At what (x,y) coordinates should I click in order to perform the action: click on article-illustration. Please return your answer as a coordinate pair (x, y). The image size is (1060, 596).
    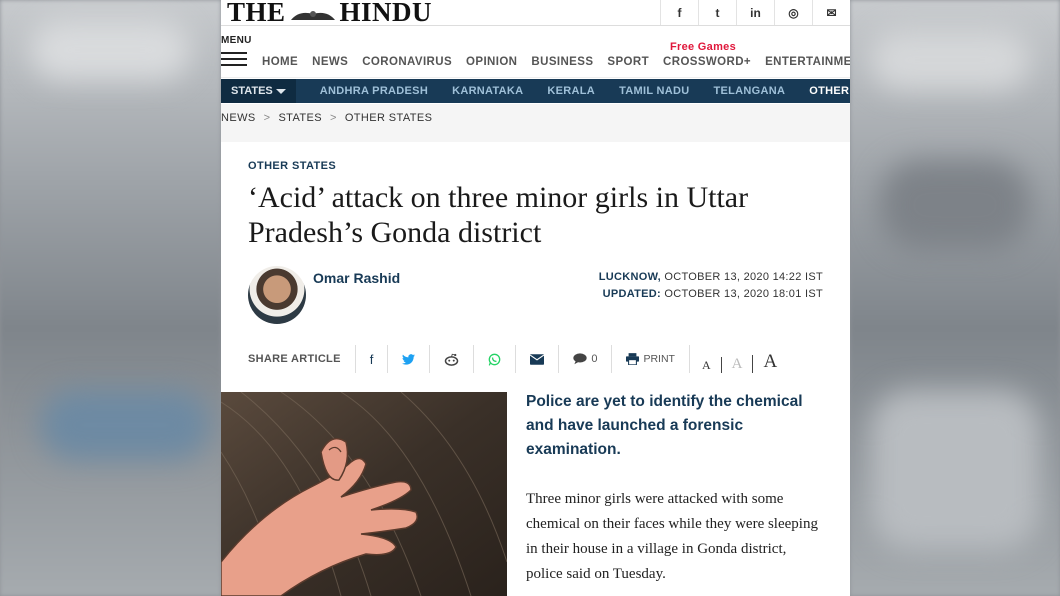
    Looking at the image, I should click on (364, 494).